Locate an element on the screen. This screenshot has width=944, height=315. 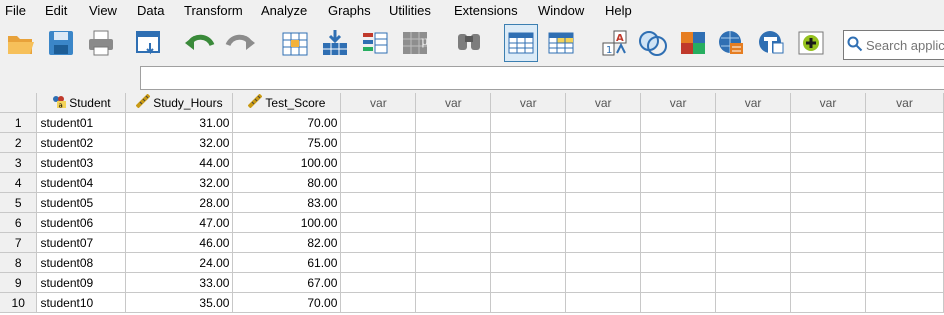
cell-student: student06 is located at coordinates (81, 222).